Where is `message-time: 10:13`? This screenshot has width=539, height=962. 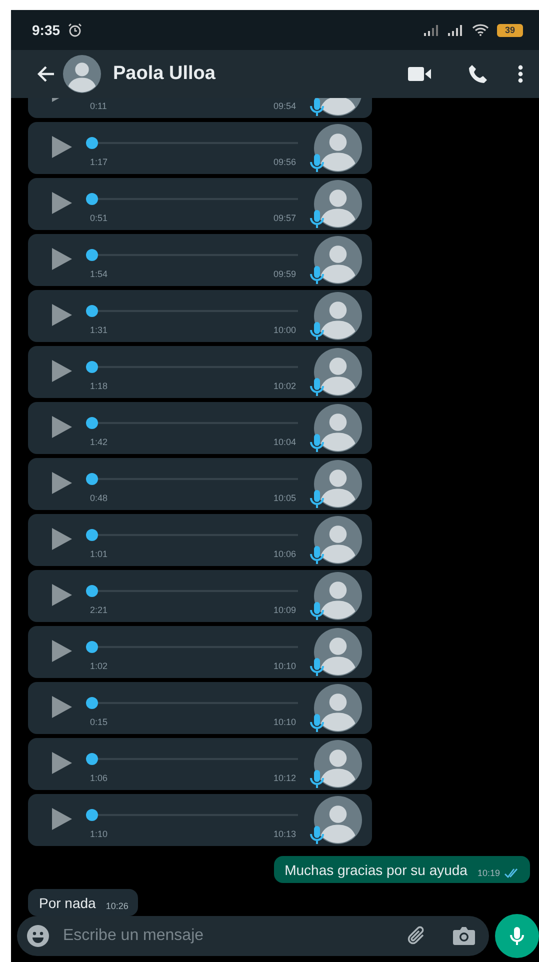 message-time: 10:13 is located at coordinates (284, 834).